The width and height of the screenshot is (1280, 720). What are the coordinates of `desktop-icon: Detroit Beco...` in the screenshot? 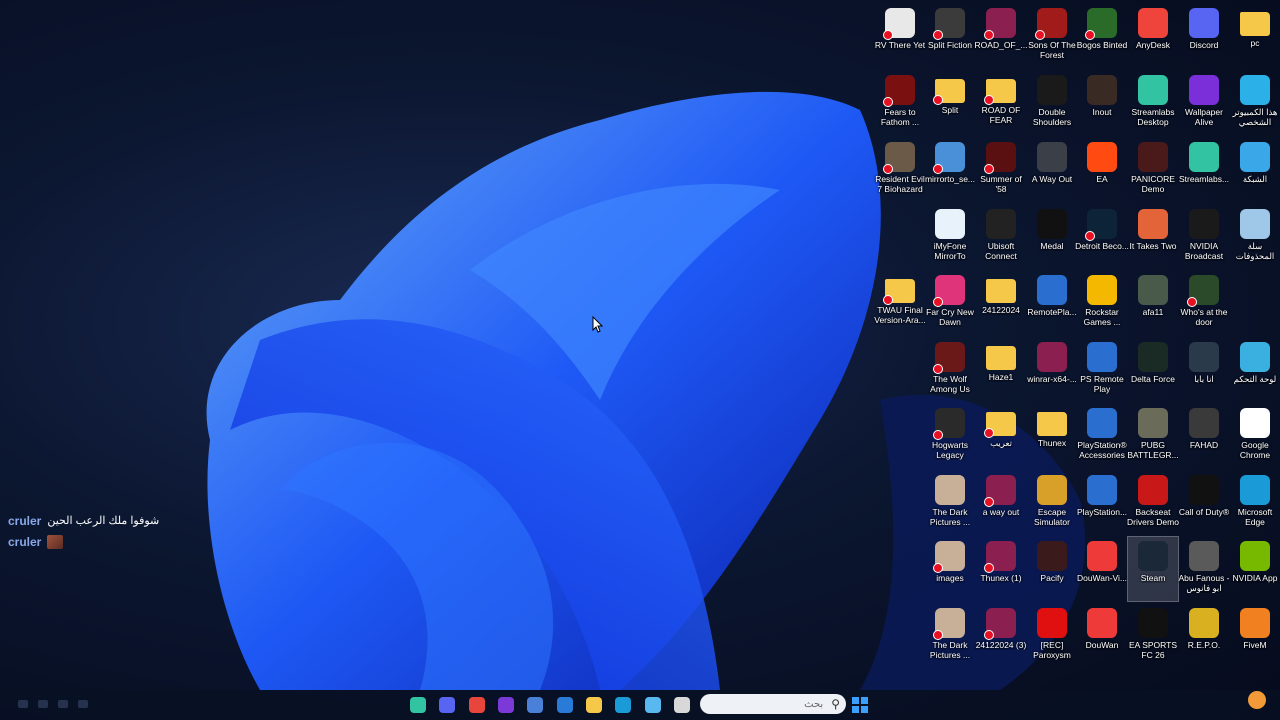 It's located at (1102, 237).